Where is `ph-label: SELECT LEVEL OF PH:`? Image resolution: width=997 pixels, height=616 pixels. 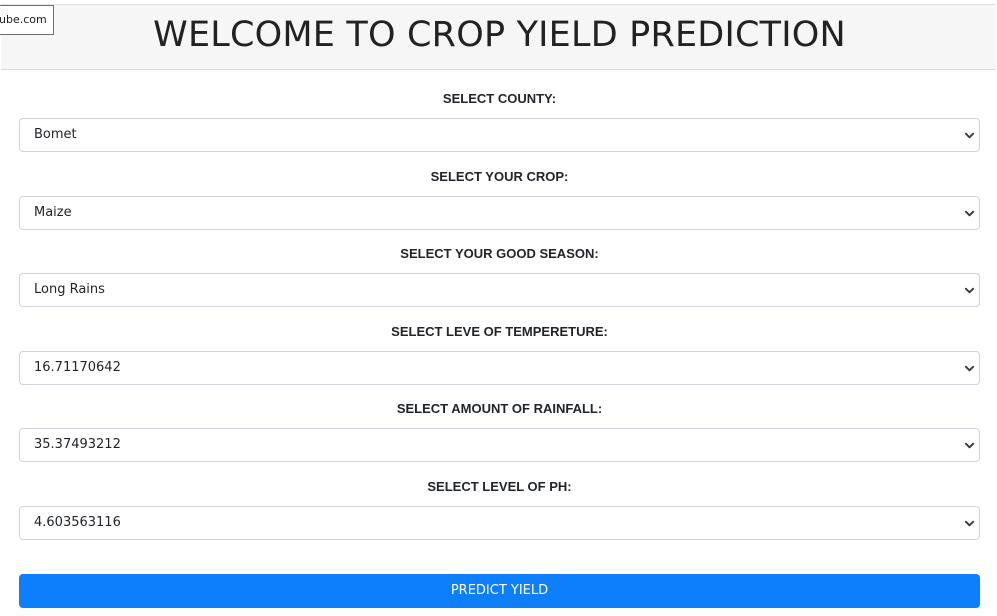 ph-label: SELECT LEVEL OF PH: is located at coordinates (499, 486).